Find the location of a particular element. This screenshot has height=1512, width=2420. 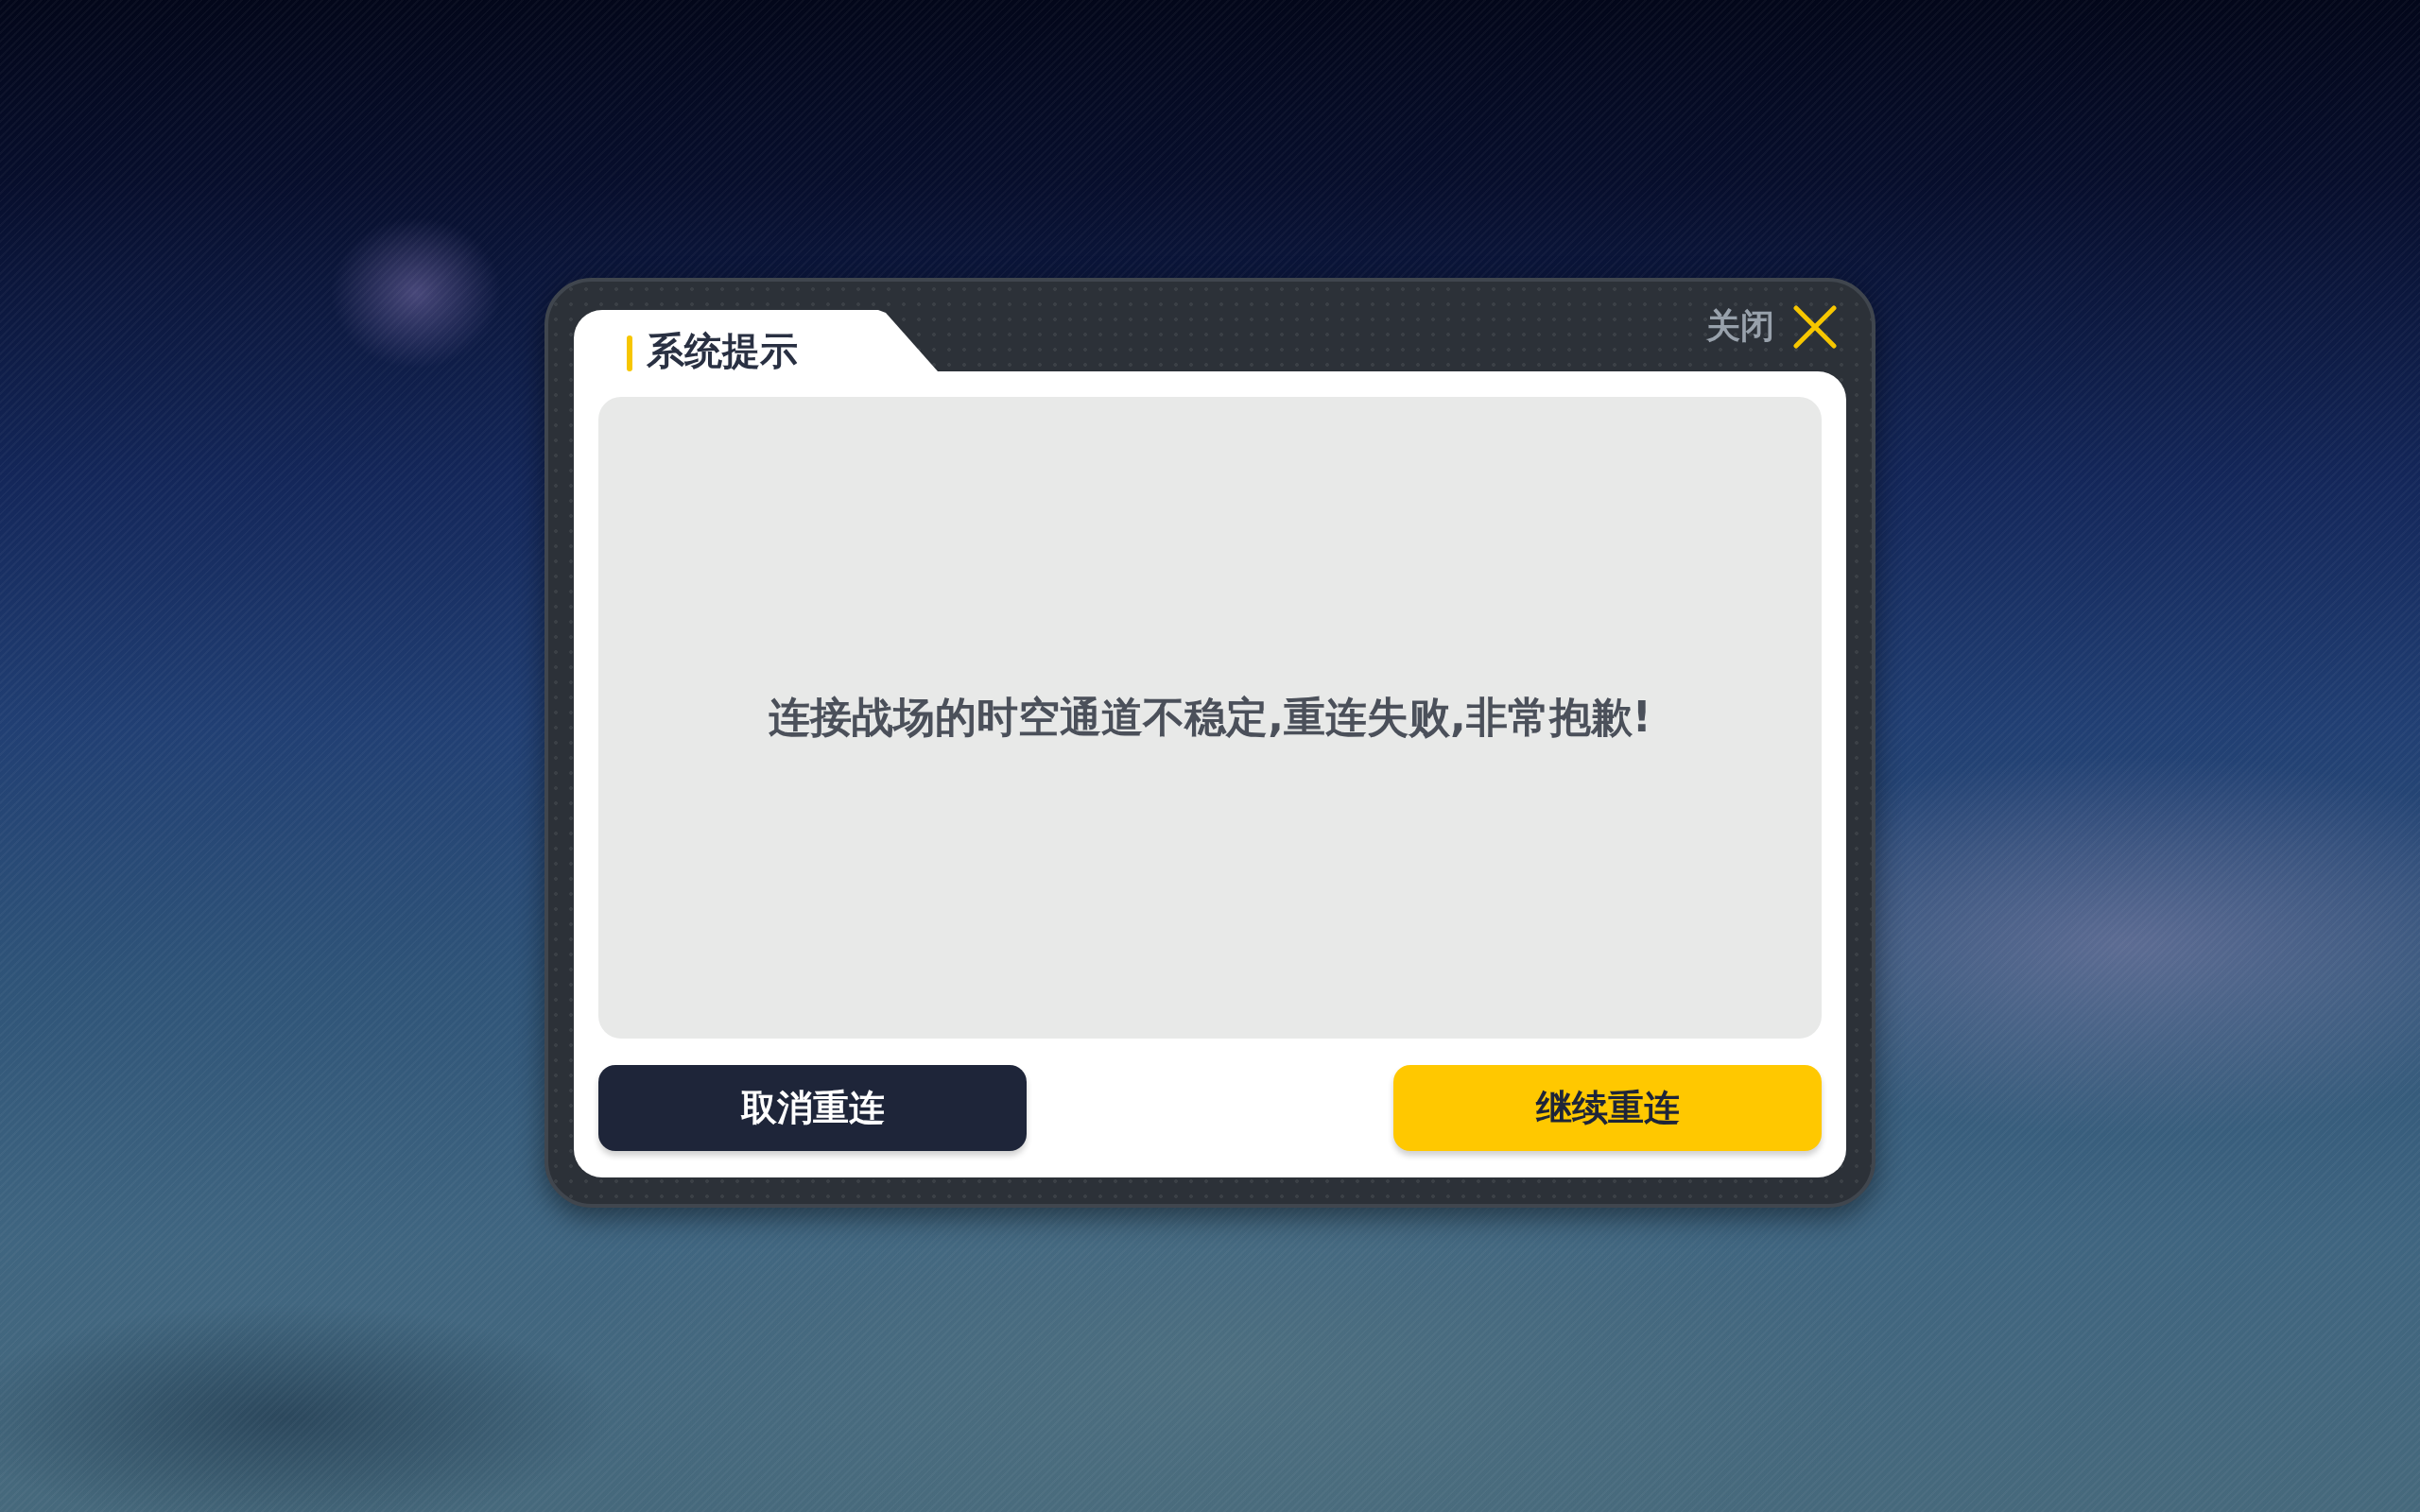

dialog-title: 系统提示 is located at coordinates (722, 350).